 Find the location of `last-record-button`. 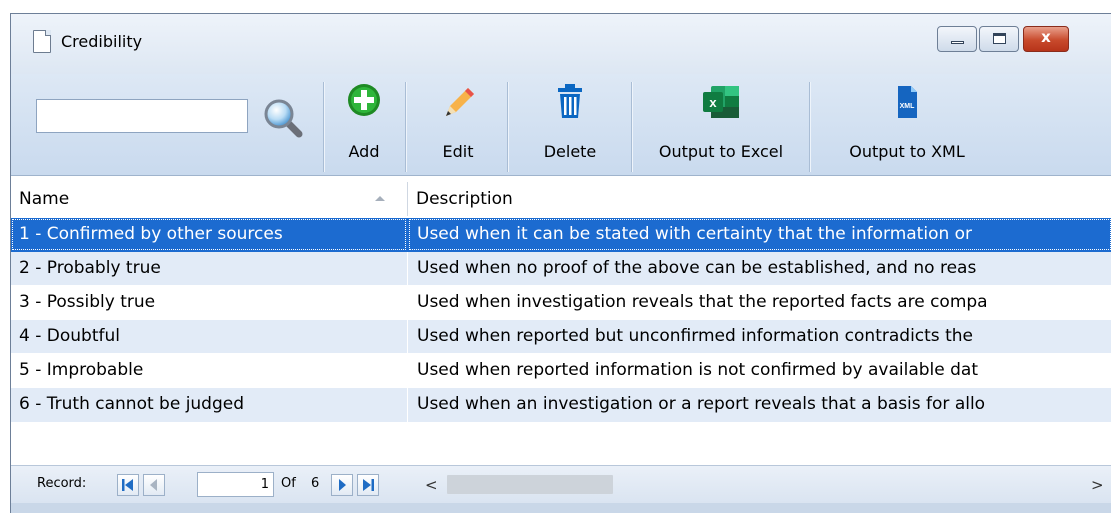

last-record-button is located at coordinates (368, 485).